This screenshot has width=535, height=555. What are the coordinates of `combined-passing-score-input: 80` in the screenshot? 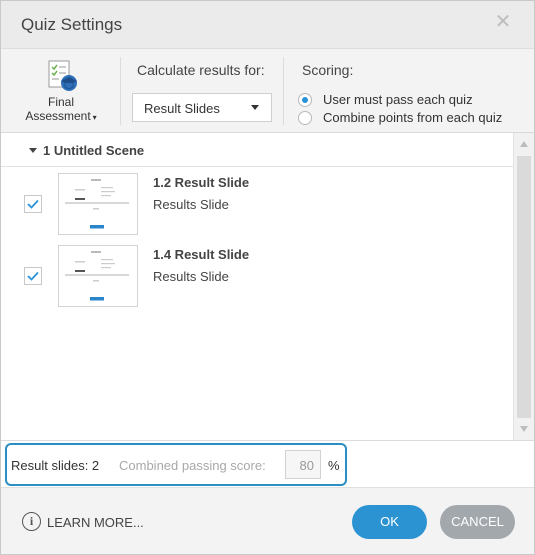 It's located at (303, 464).